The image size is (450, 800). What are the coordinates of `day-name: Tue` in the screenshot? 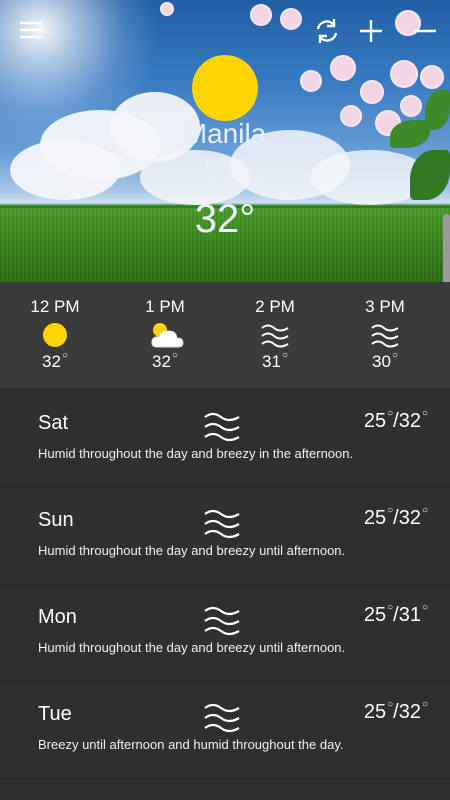 It's located at (55, 714).